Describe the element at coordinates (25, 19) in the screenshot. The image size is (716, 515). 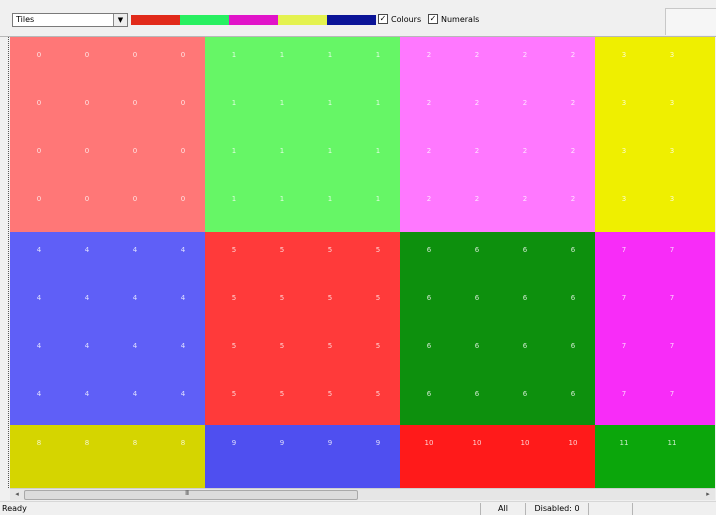
I see `tiles-mode-select-value: Tiles` at that location.